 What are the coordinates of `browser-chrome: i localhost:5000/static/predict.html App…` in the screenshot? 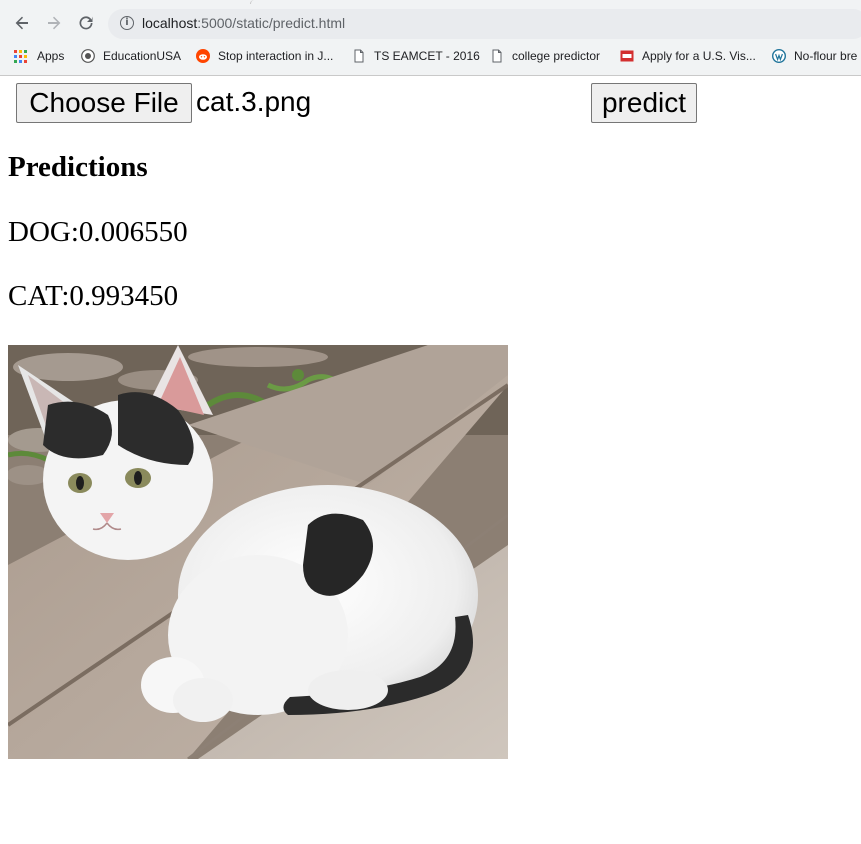 It's located at (430, 38).